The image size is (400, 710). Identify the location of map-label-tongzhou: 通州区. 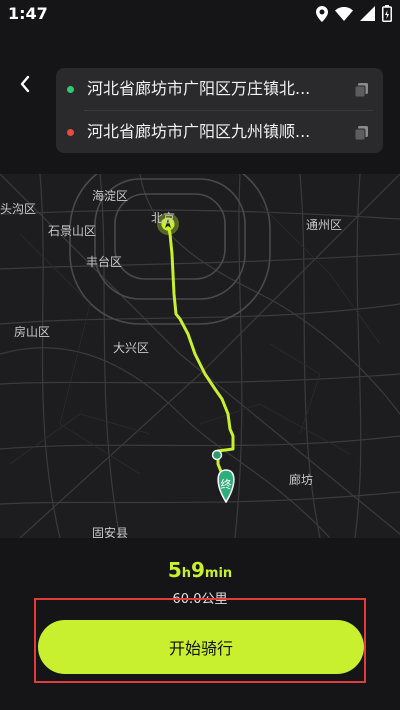
(324, 225).